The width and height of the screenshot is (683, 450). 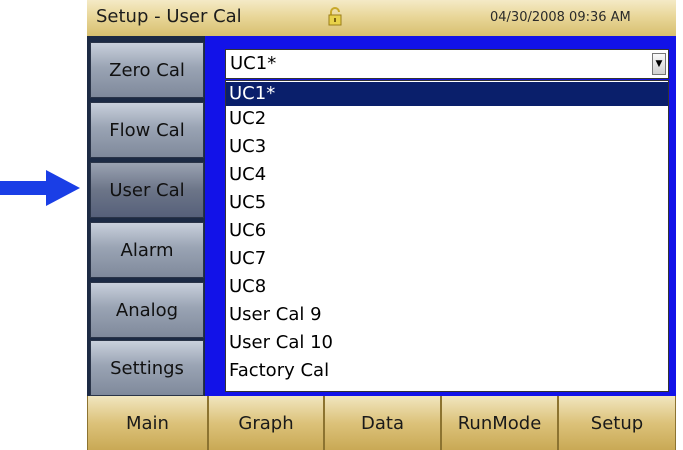 I want to click on sidebar-item-user-cal: User Cal, so click(x=147, y=190).